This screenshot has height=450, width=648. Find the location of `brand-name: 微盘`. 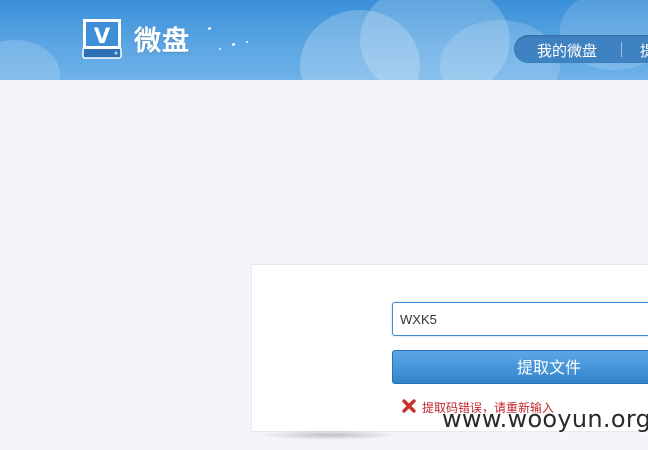

brand-name: 微盘 is located at coordinates (162, 41).